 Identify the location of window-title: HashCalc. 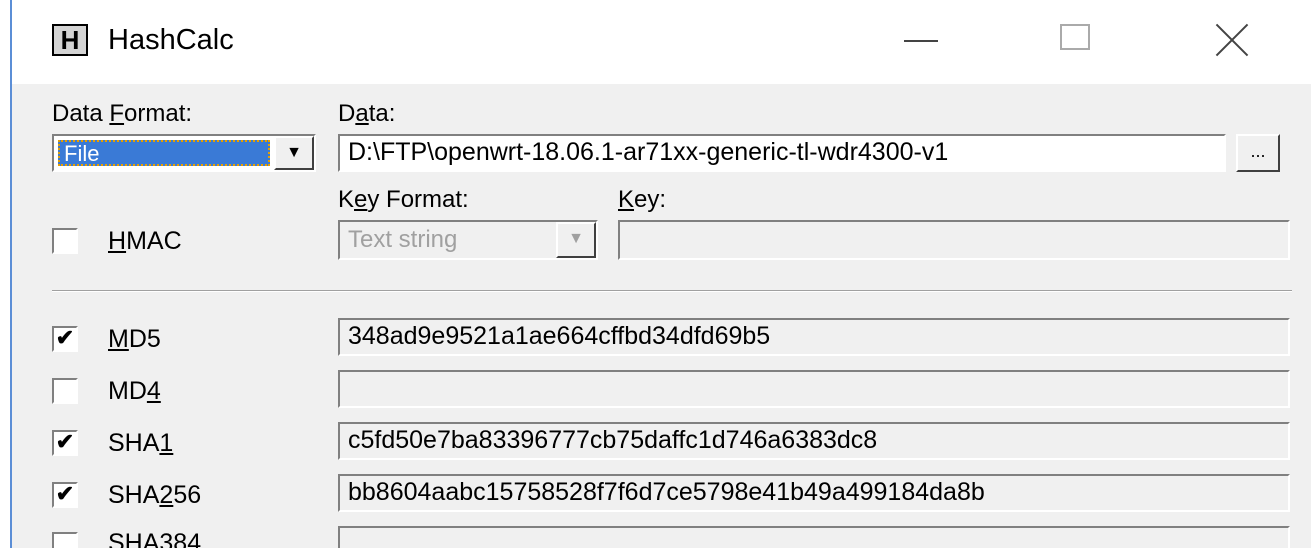
(171, 40).